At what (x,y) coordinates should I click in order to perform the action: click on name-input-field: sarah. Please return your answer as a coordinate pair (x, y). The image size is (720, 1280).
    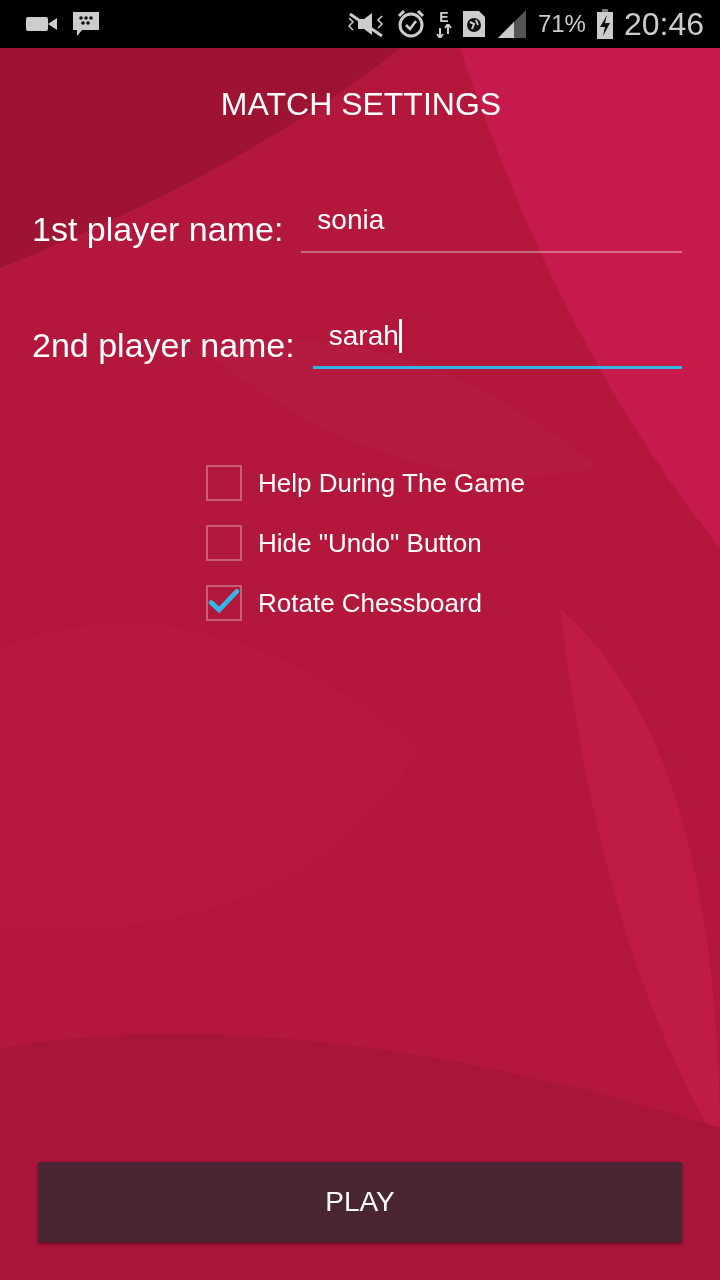
    Looking at the image, I should click on (497, 341).